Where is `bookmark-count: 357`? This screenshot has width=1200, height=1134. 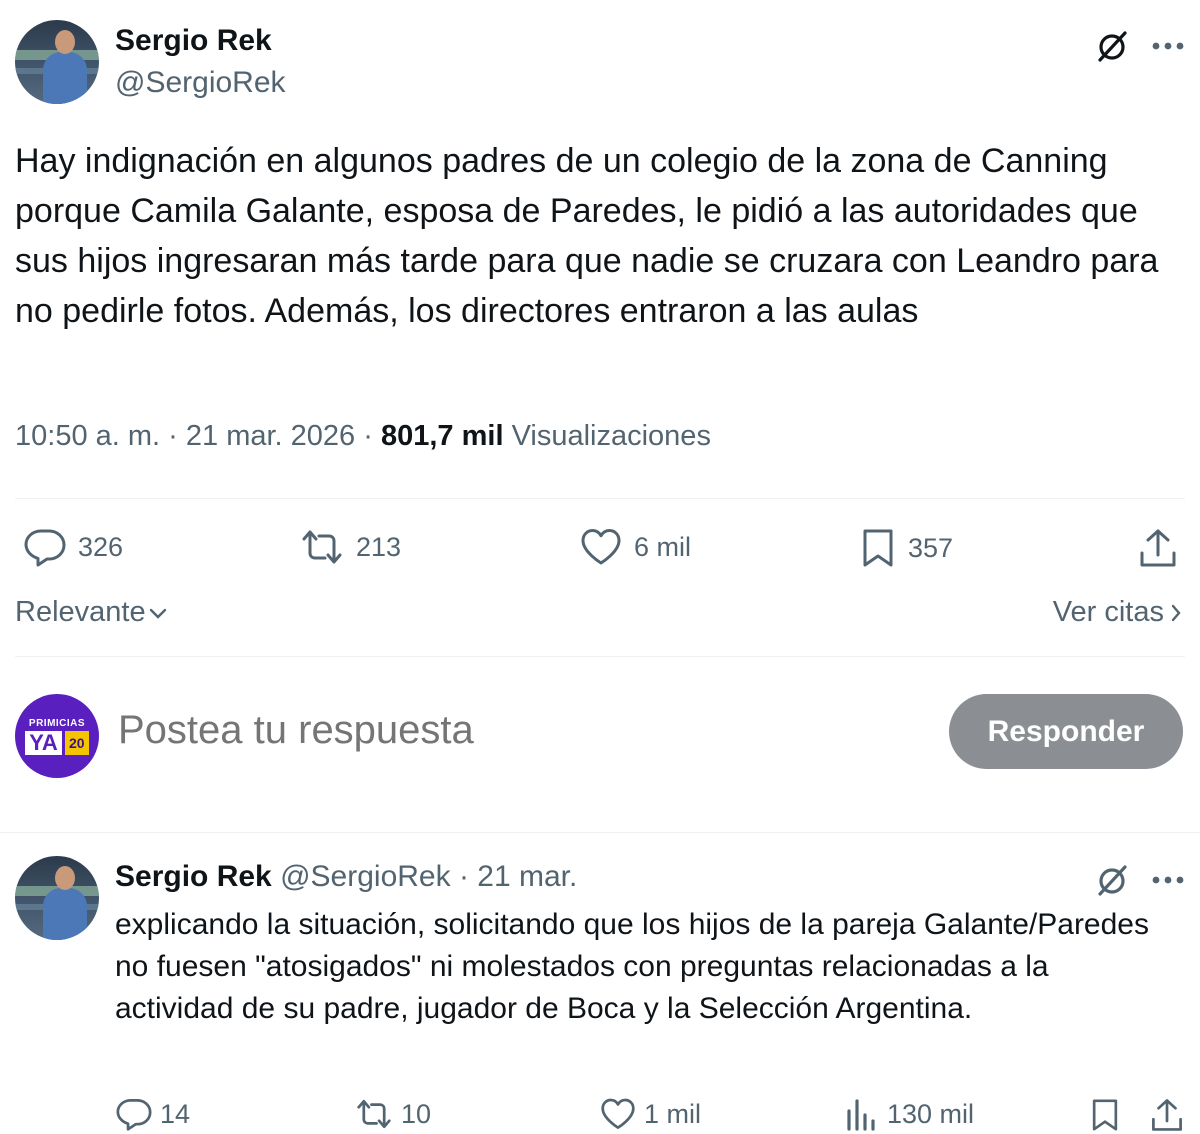
bookmark-count: 357 is located at coordinates (931, 547).